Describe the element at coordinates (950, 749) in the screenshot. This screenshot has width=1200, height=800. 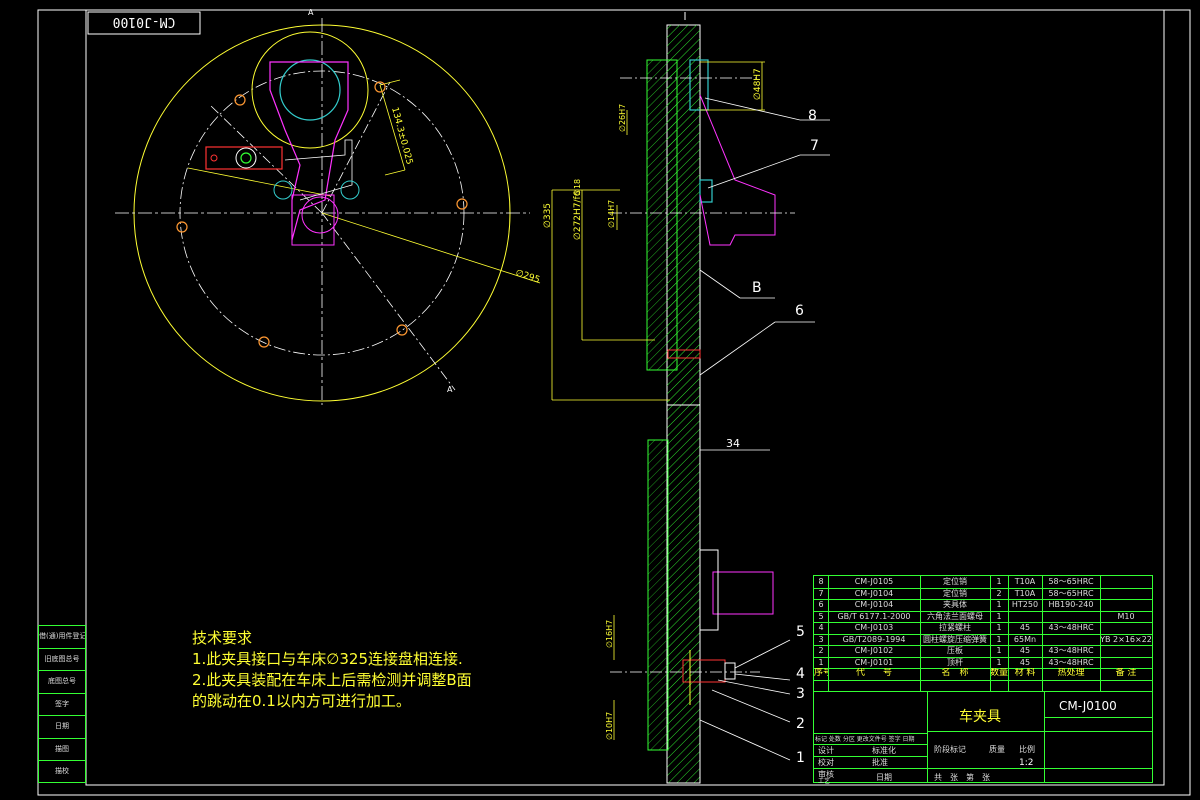
I see `stage-label: 阶段标记` at that location.